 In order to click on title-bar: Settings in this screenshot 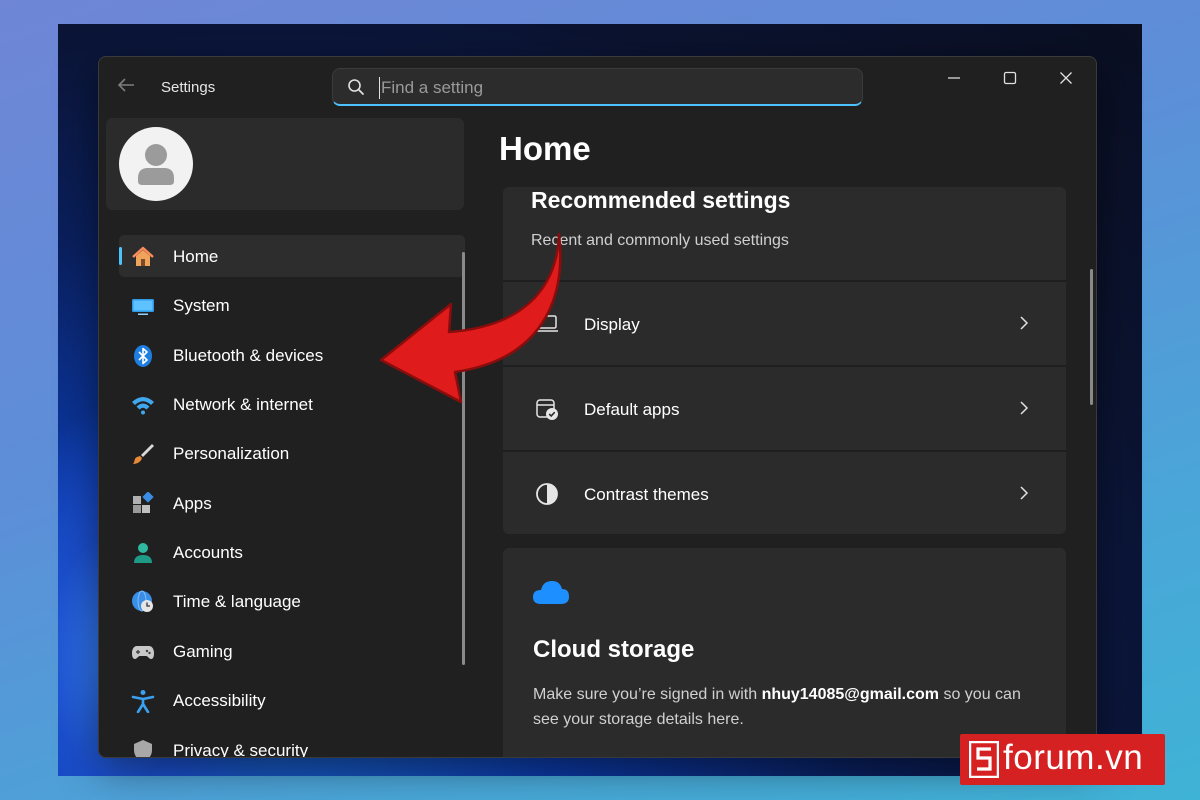, I will do `click(597, 87)`.